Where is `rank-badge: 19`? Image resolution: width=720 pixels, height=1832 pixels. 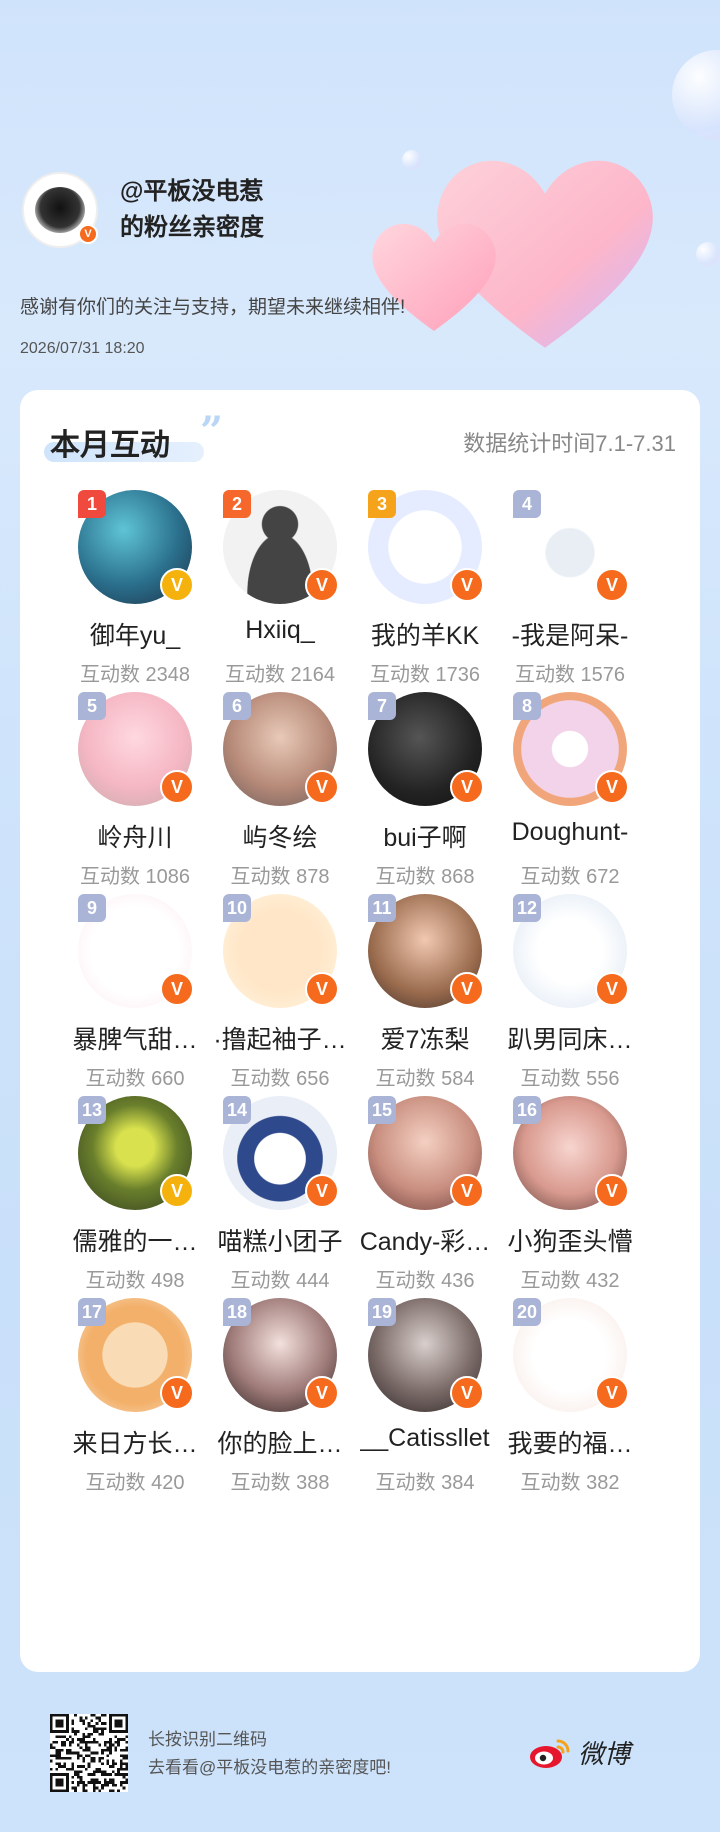
rank-badge: 19 is located at coordinates (382, 1312).